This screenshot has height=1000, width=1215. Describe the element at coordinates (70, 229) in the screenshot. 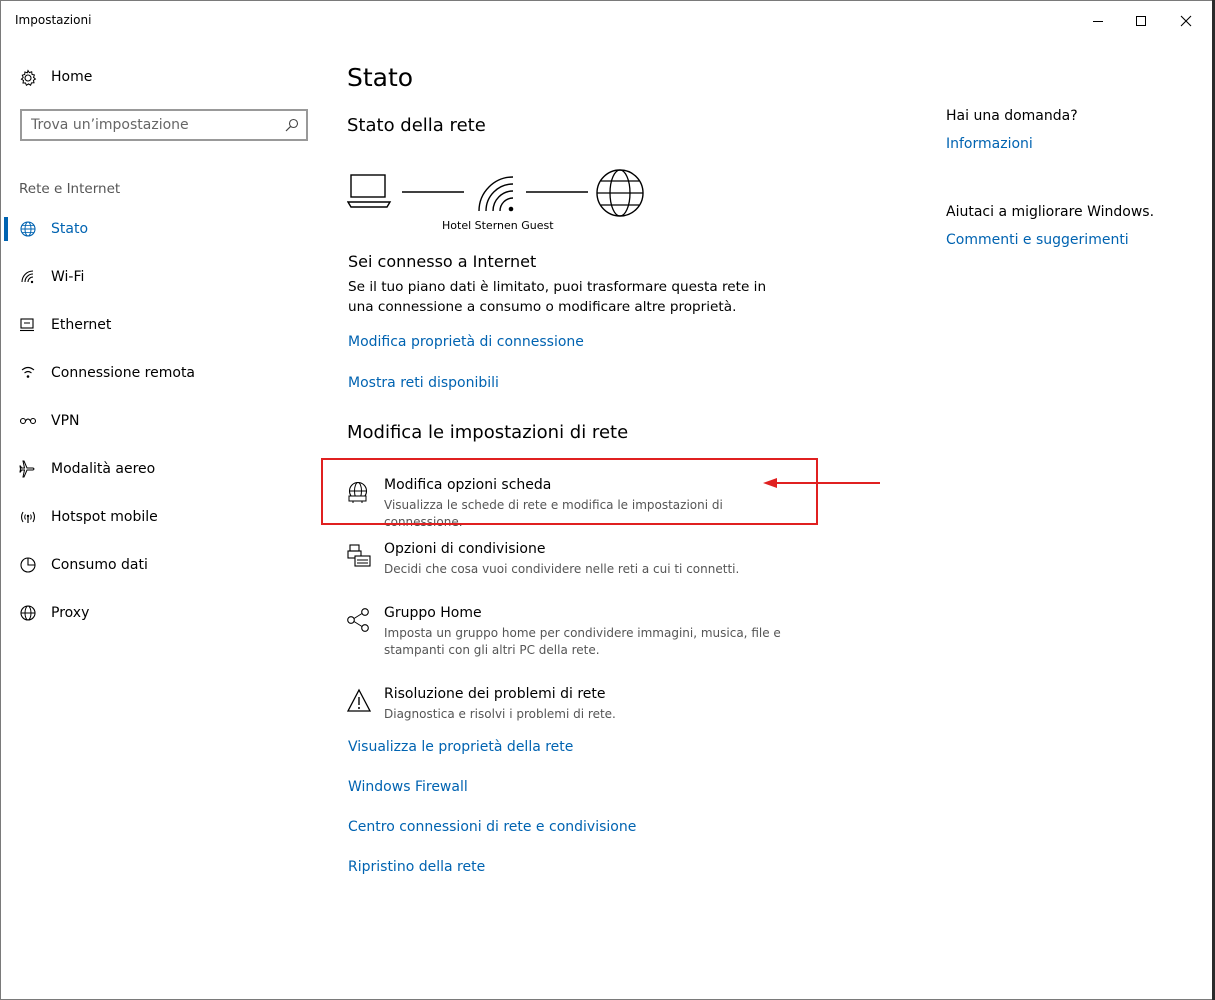

I see `sidebar-item-label: Stato` at that location.